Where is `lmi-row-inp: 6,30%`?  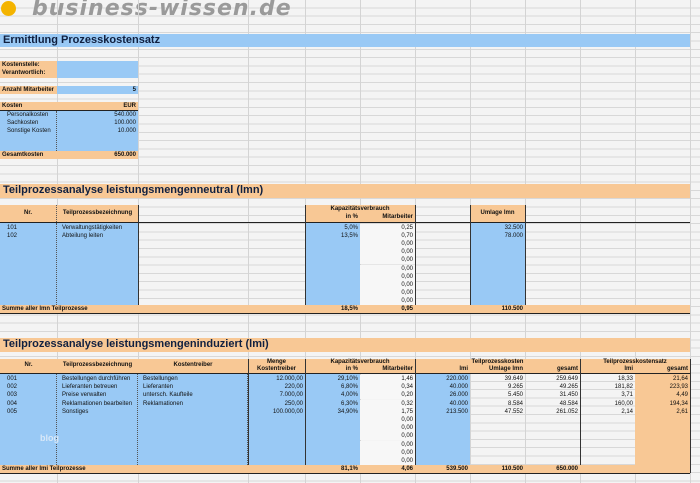
lmi-row-inp: 6,30% is located at coordinates (332, 404).